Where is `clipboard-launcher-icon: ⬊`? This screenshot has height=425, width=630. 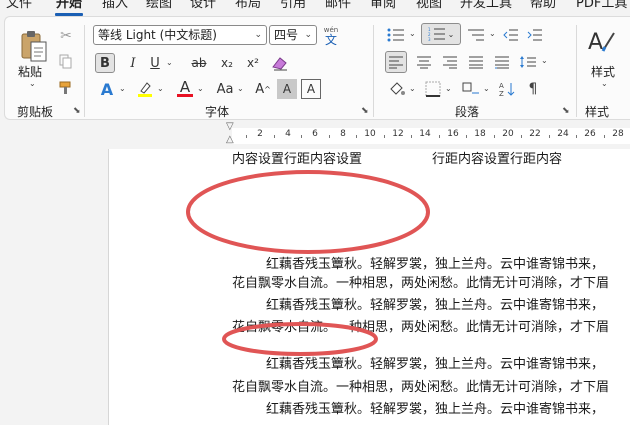
clipboard-launcher-icon: ⬊ is located at coordinates (77, 111).